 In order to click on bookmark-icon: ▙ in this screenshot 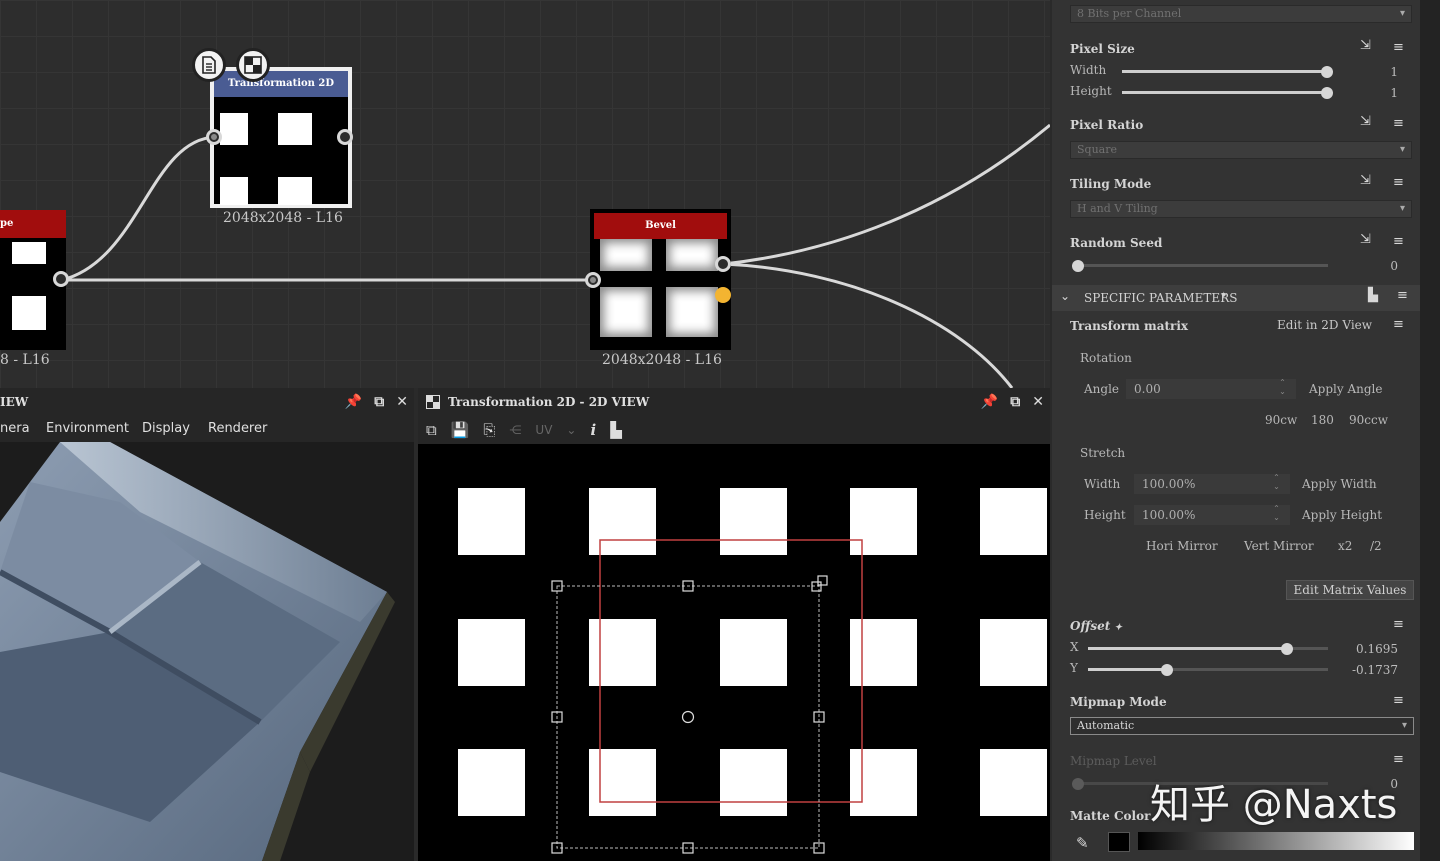, I will do `click(1373, 295)`.